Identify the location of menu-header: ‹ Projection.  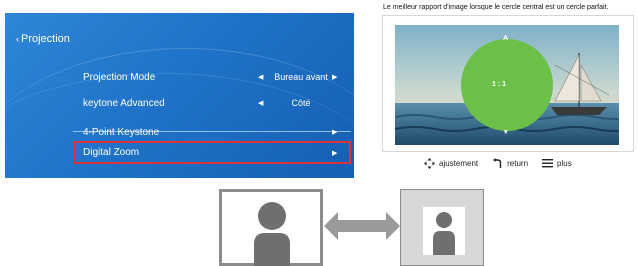
(43, 39).